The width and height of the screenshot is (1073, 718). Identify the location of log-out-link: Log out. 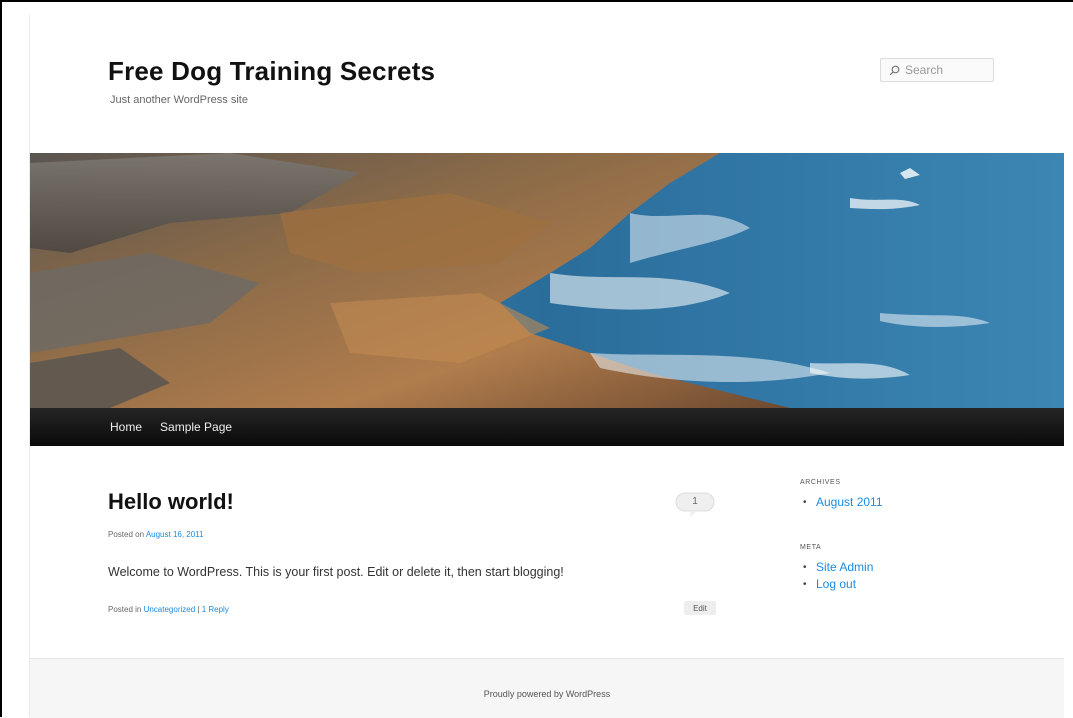
(836, 584).